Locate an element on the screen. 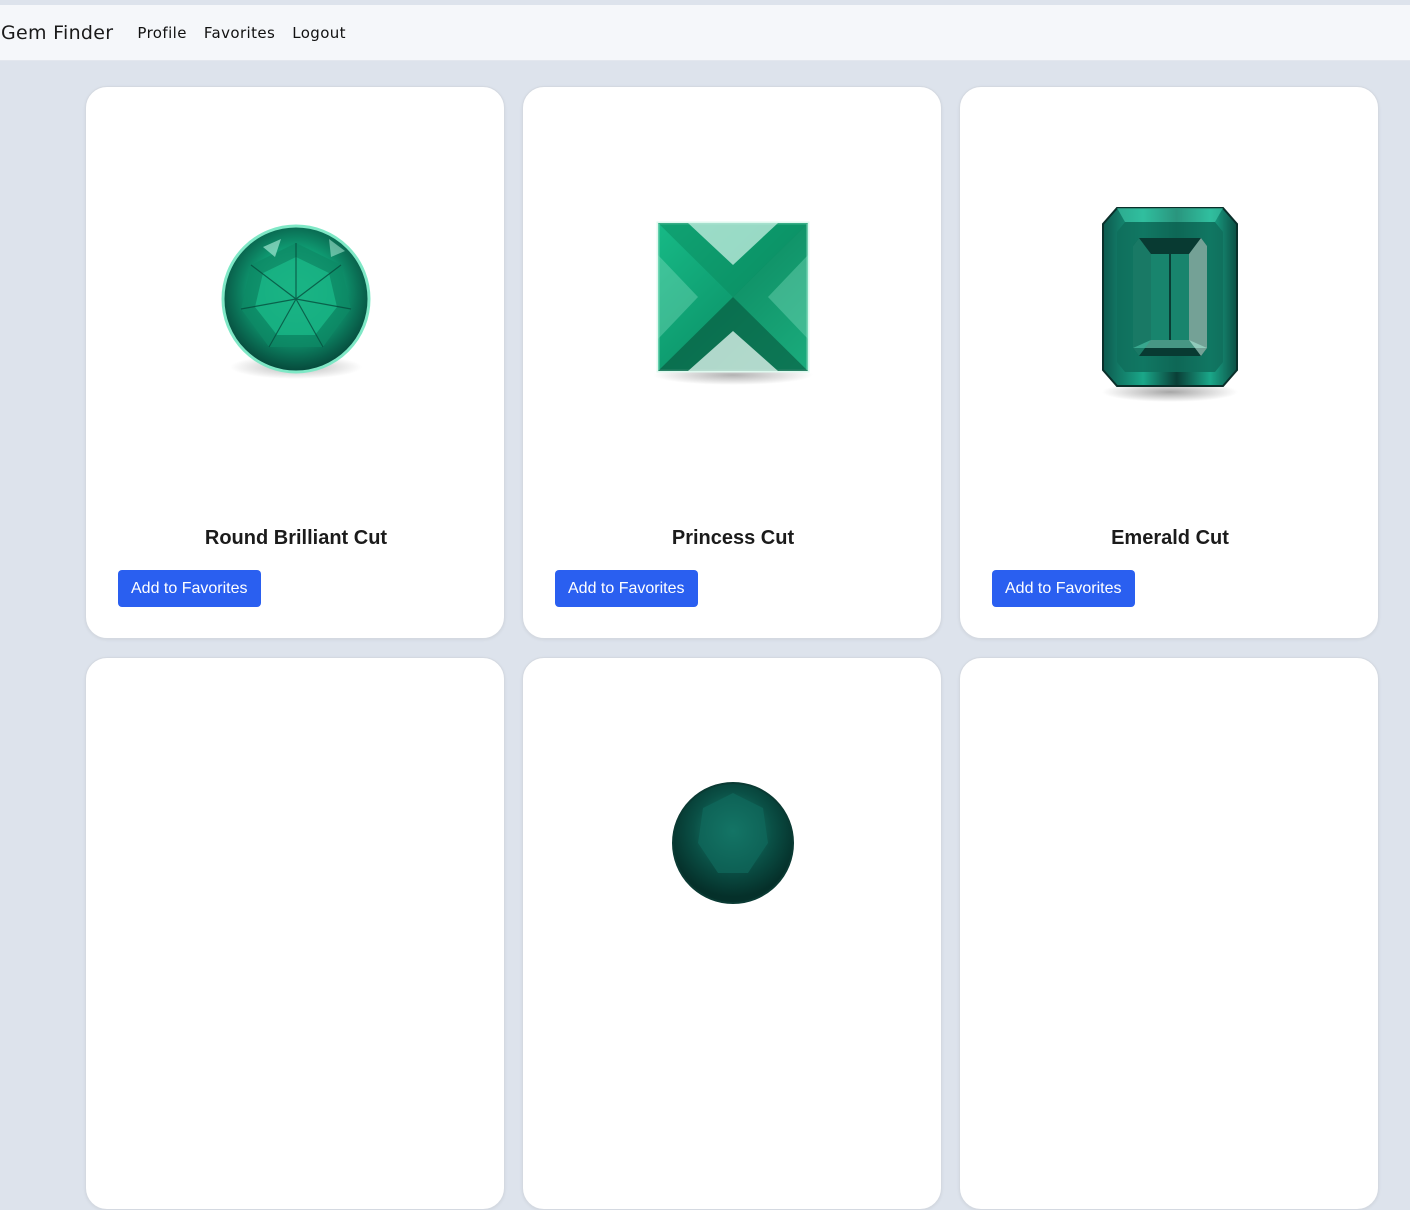  nav-link-favorites: Favorites is located at coordinates (239, 33).